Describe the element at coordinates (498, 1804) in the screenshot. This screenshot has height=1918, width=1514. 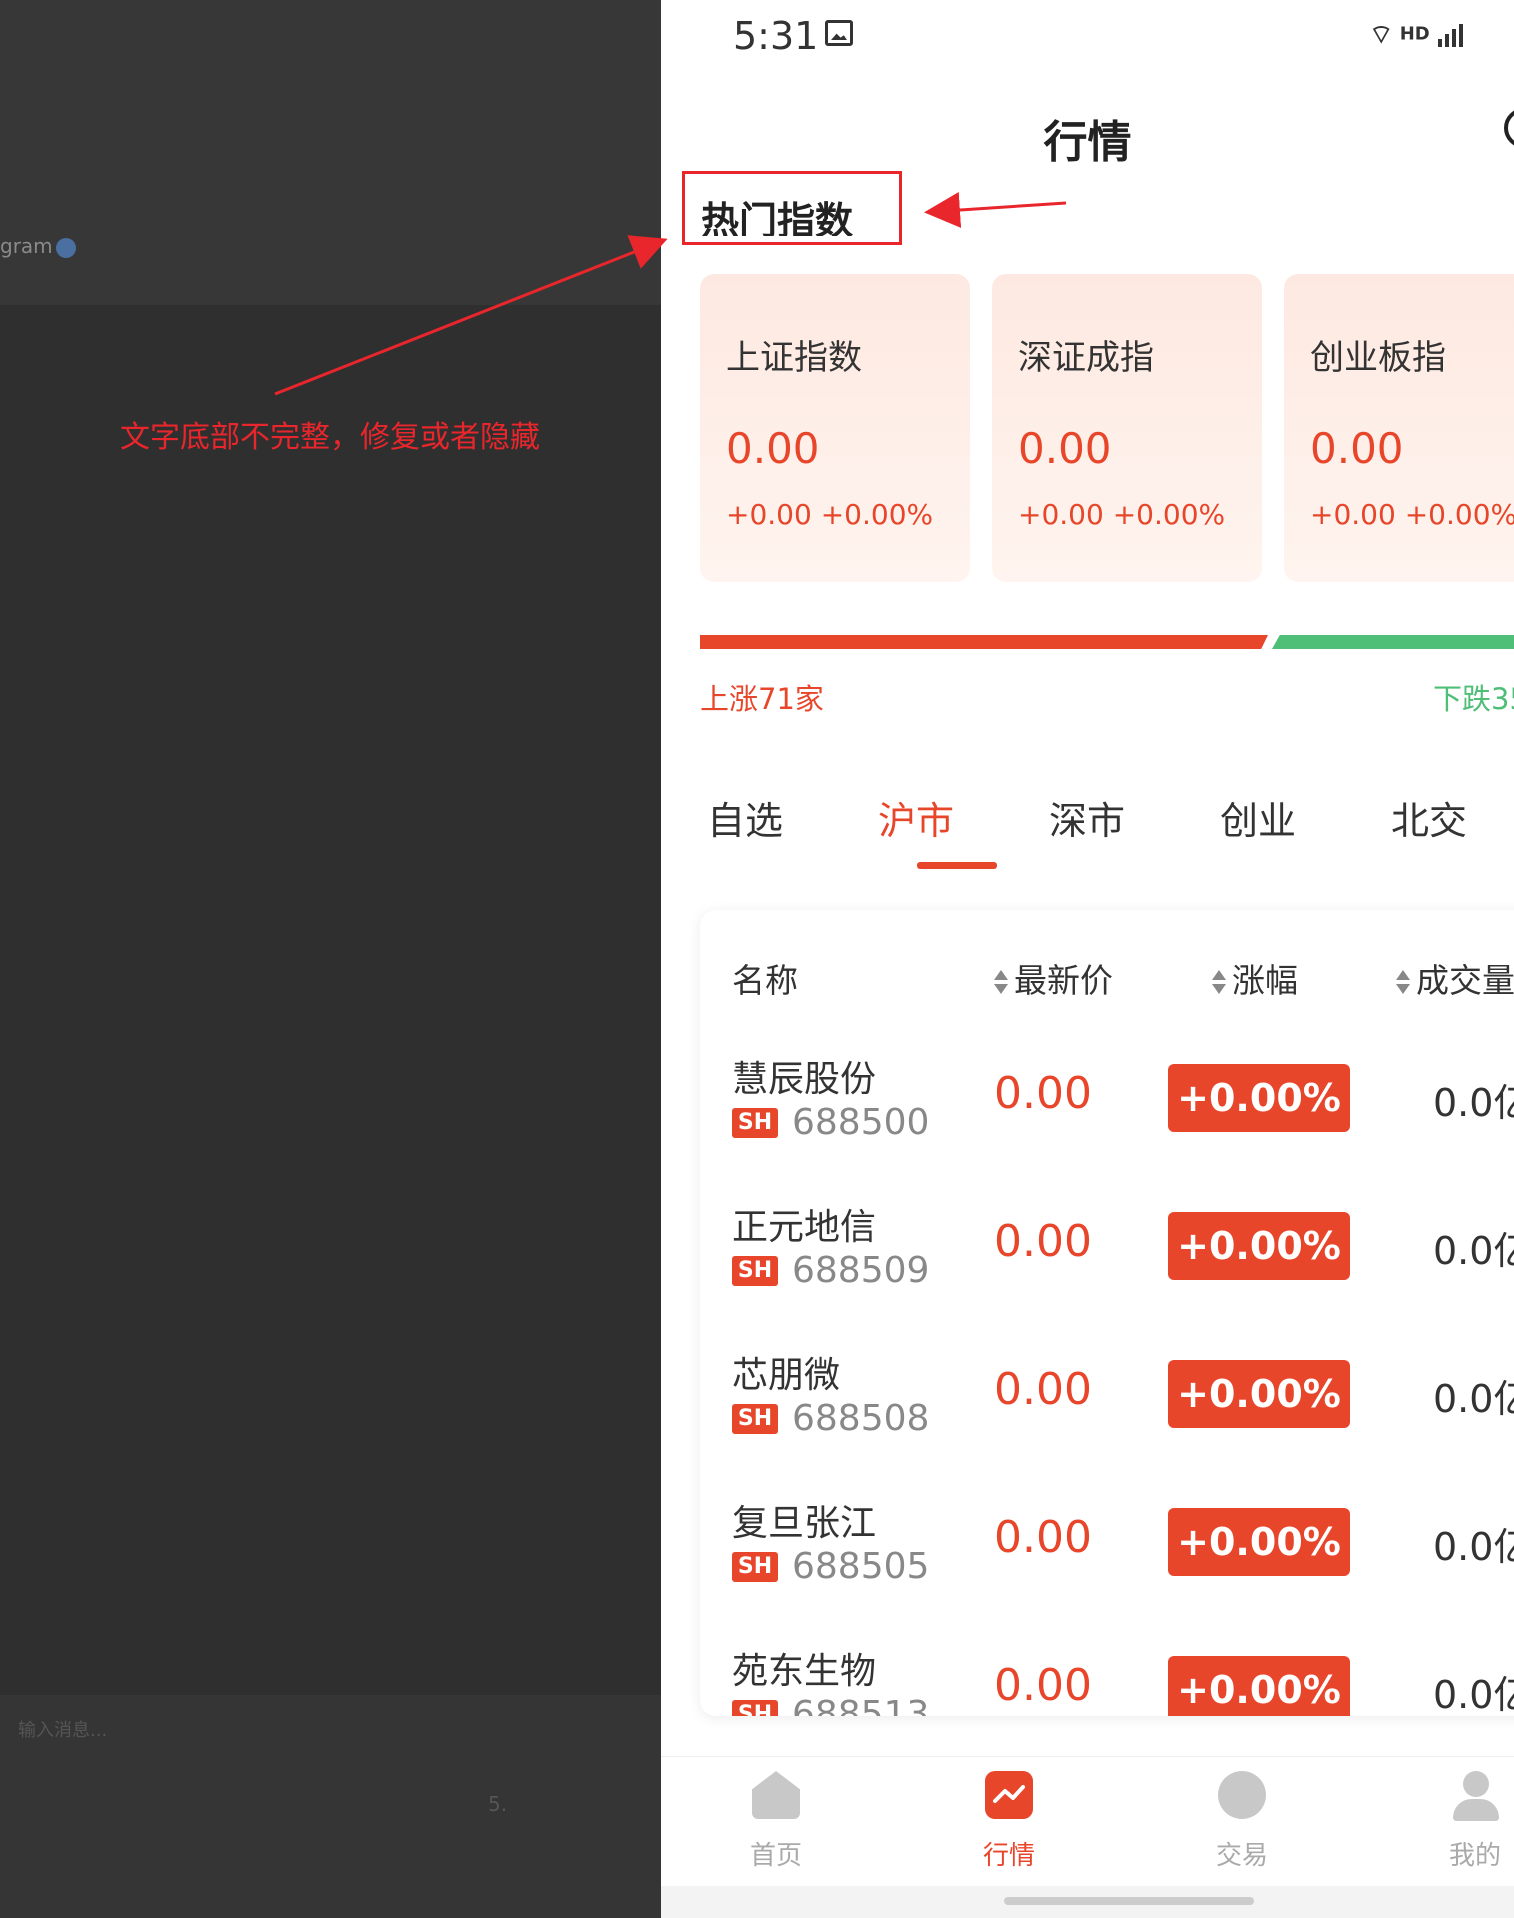
I see `background-page-number: 5.` at that location.